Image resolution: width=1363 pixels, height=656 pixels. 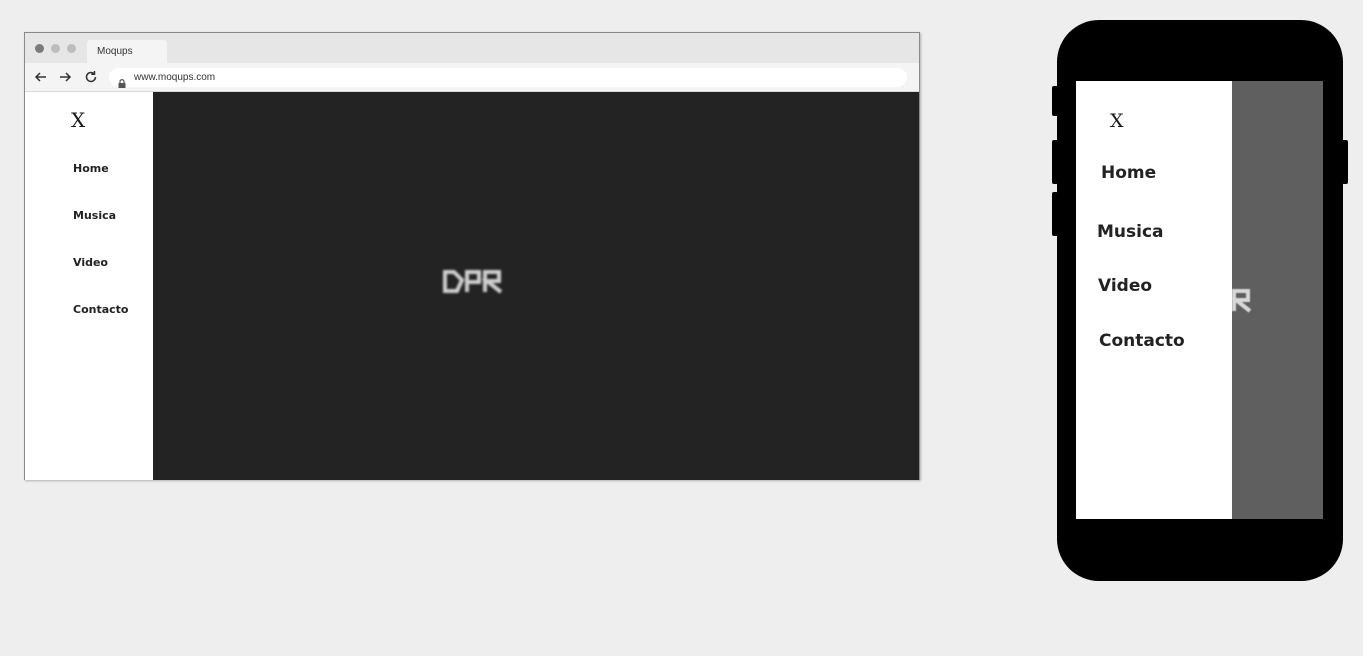 I want to click on reload-icon, so click(x=91, y=77).